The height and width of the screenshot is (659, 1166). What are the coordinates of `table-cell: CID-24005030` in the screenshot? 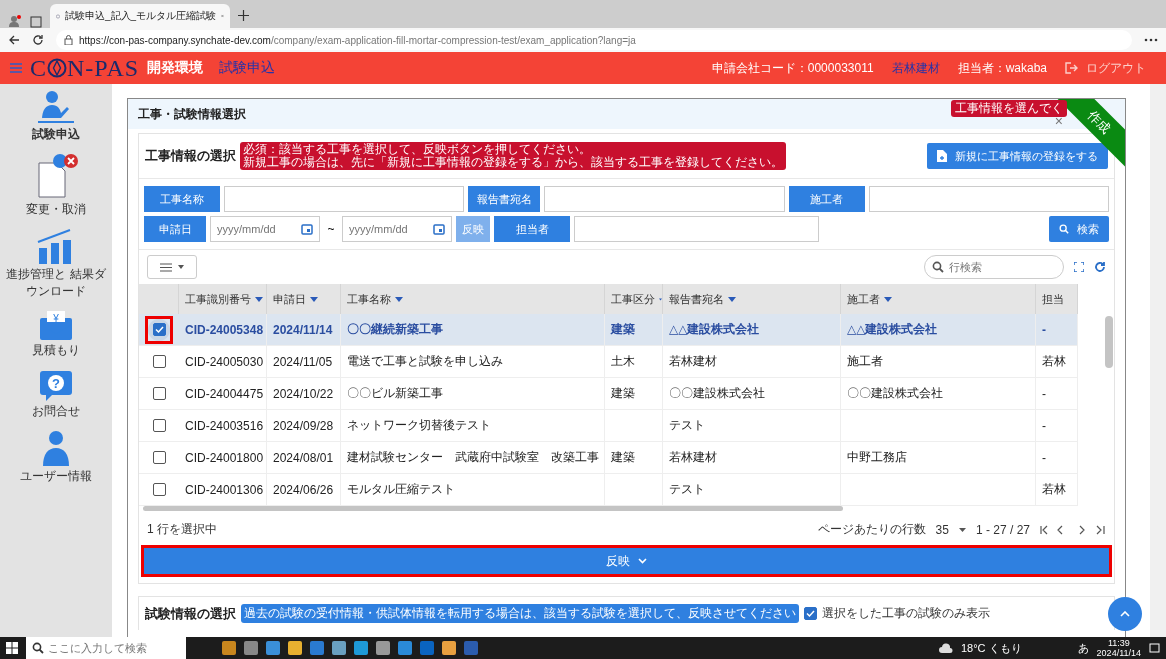 It's located at (223, 362).